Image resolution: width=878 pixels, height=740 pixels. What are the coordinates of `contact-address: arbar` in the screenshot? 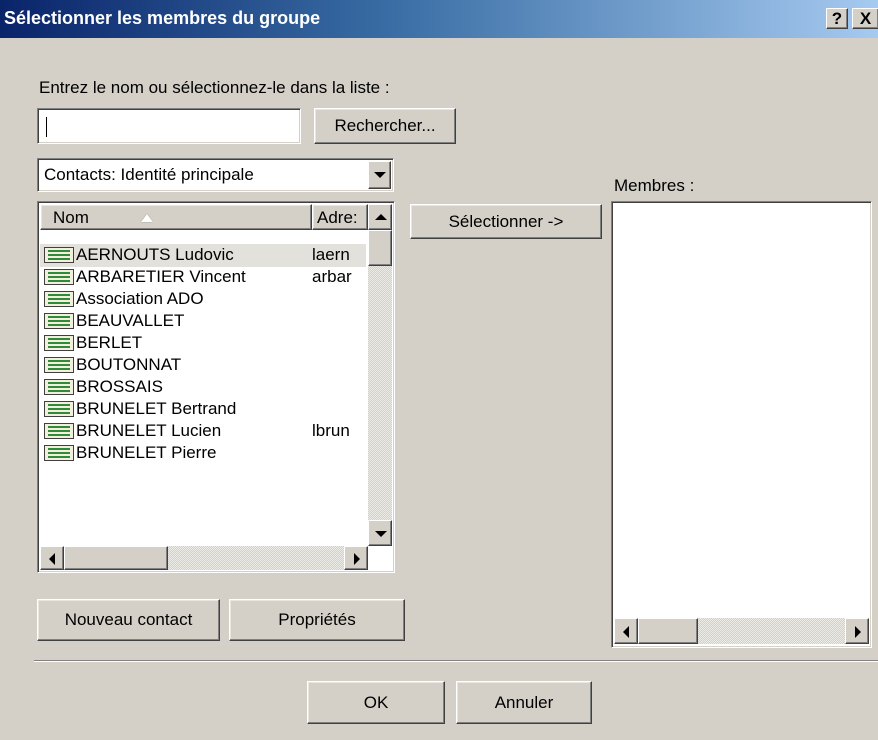 It's located at (332, 276).